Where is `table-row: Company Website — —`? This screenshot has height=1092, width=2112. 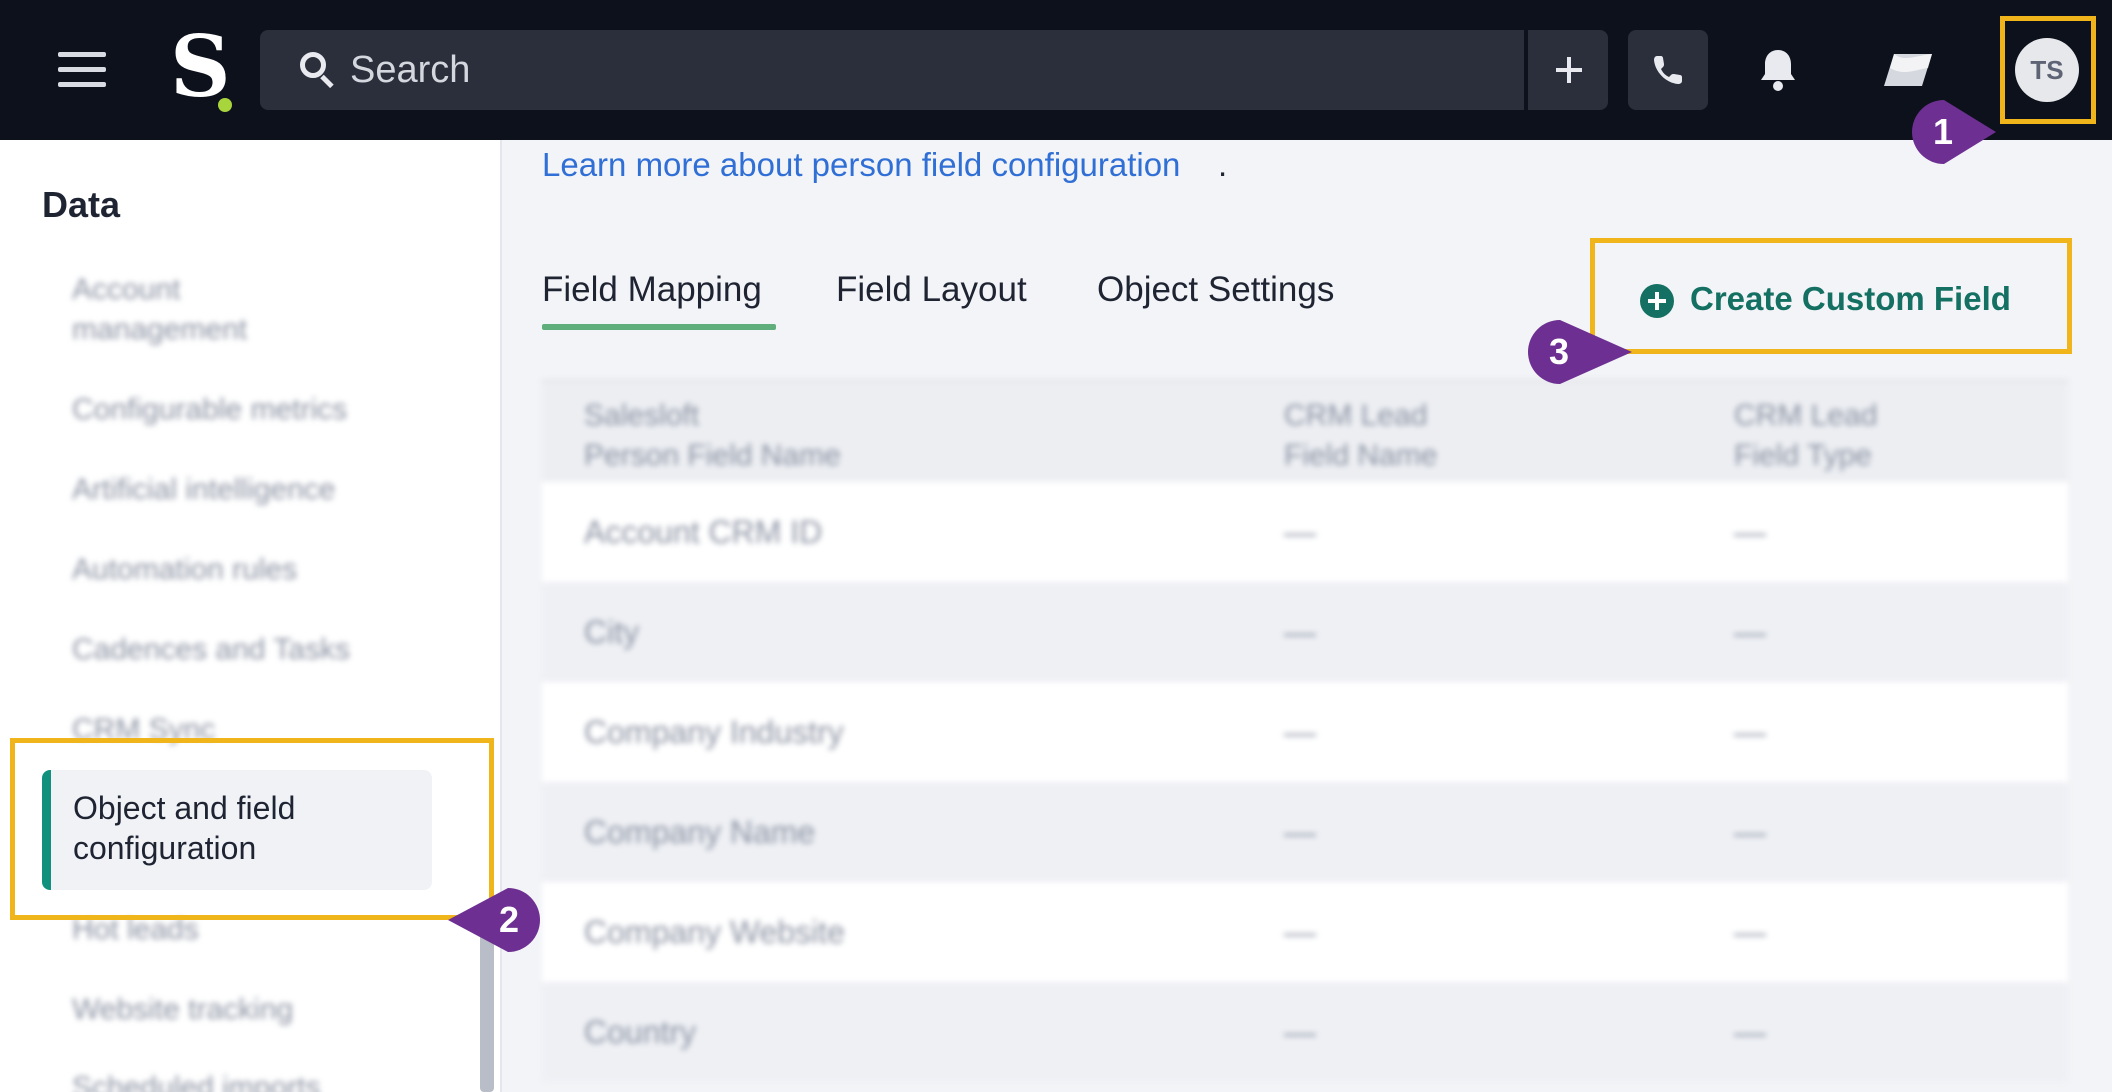
table-row: Company Website — — is located at coordinates (1305, 932).